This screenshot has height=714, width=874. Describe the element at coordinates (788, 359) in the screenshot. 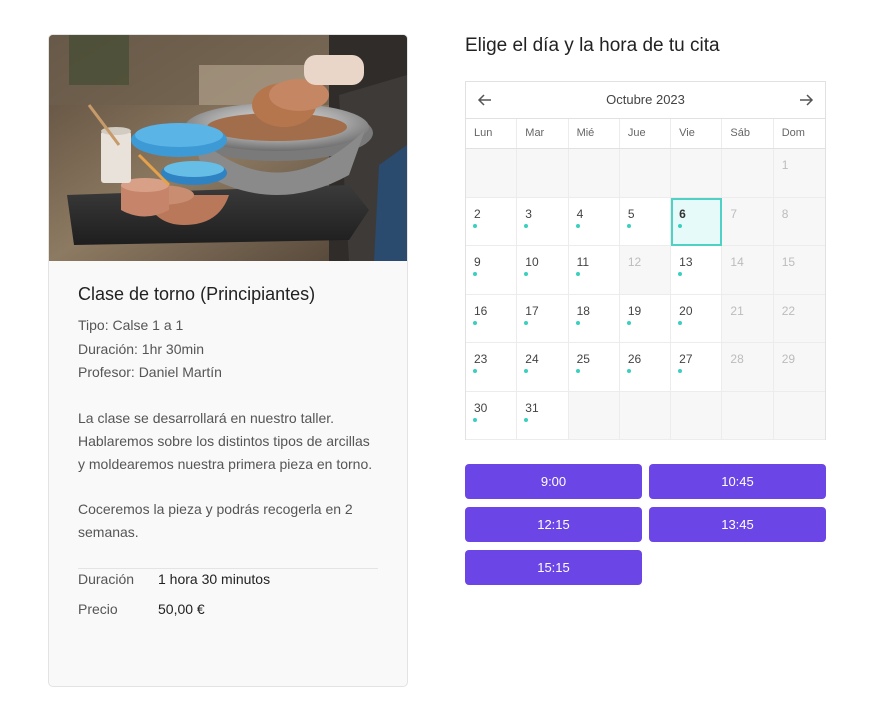

I see `calendar-day-number: 29` at that location.